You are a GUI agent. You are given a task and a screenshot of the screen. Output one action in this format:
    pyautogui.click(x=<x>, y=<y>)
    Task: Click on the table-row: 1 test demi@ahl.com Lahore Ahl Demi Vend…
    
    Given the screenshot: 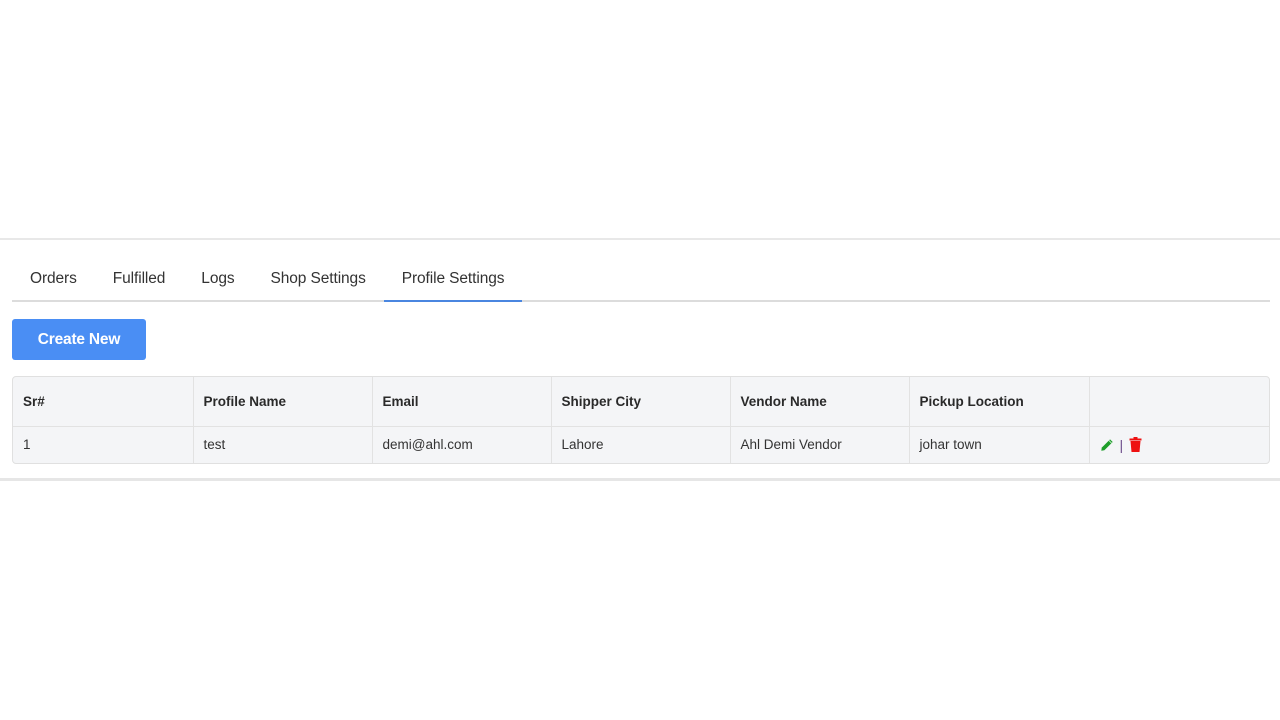 What is the action you would take?
    pyautogui.click(x=641, y=444)
    